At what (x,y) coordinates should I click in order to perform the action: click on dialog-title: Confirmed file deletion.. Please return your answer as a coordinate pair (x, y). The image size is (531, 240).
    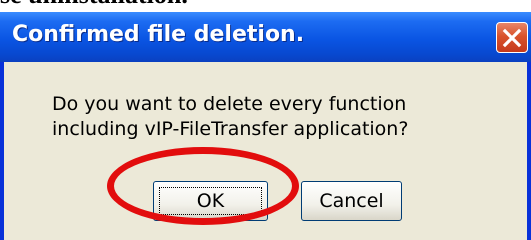
    Looking at the image, I should click on (158, 34).